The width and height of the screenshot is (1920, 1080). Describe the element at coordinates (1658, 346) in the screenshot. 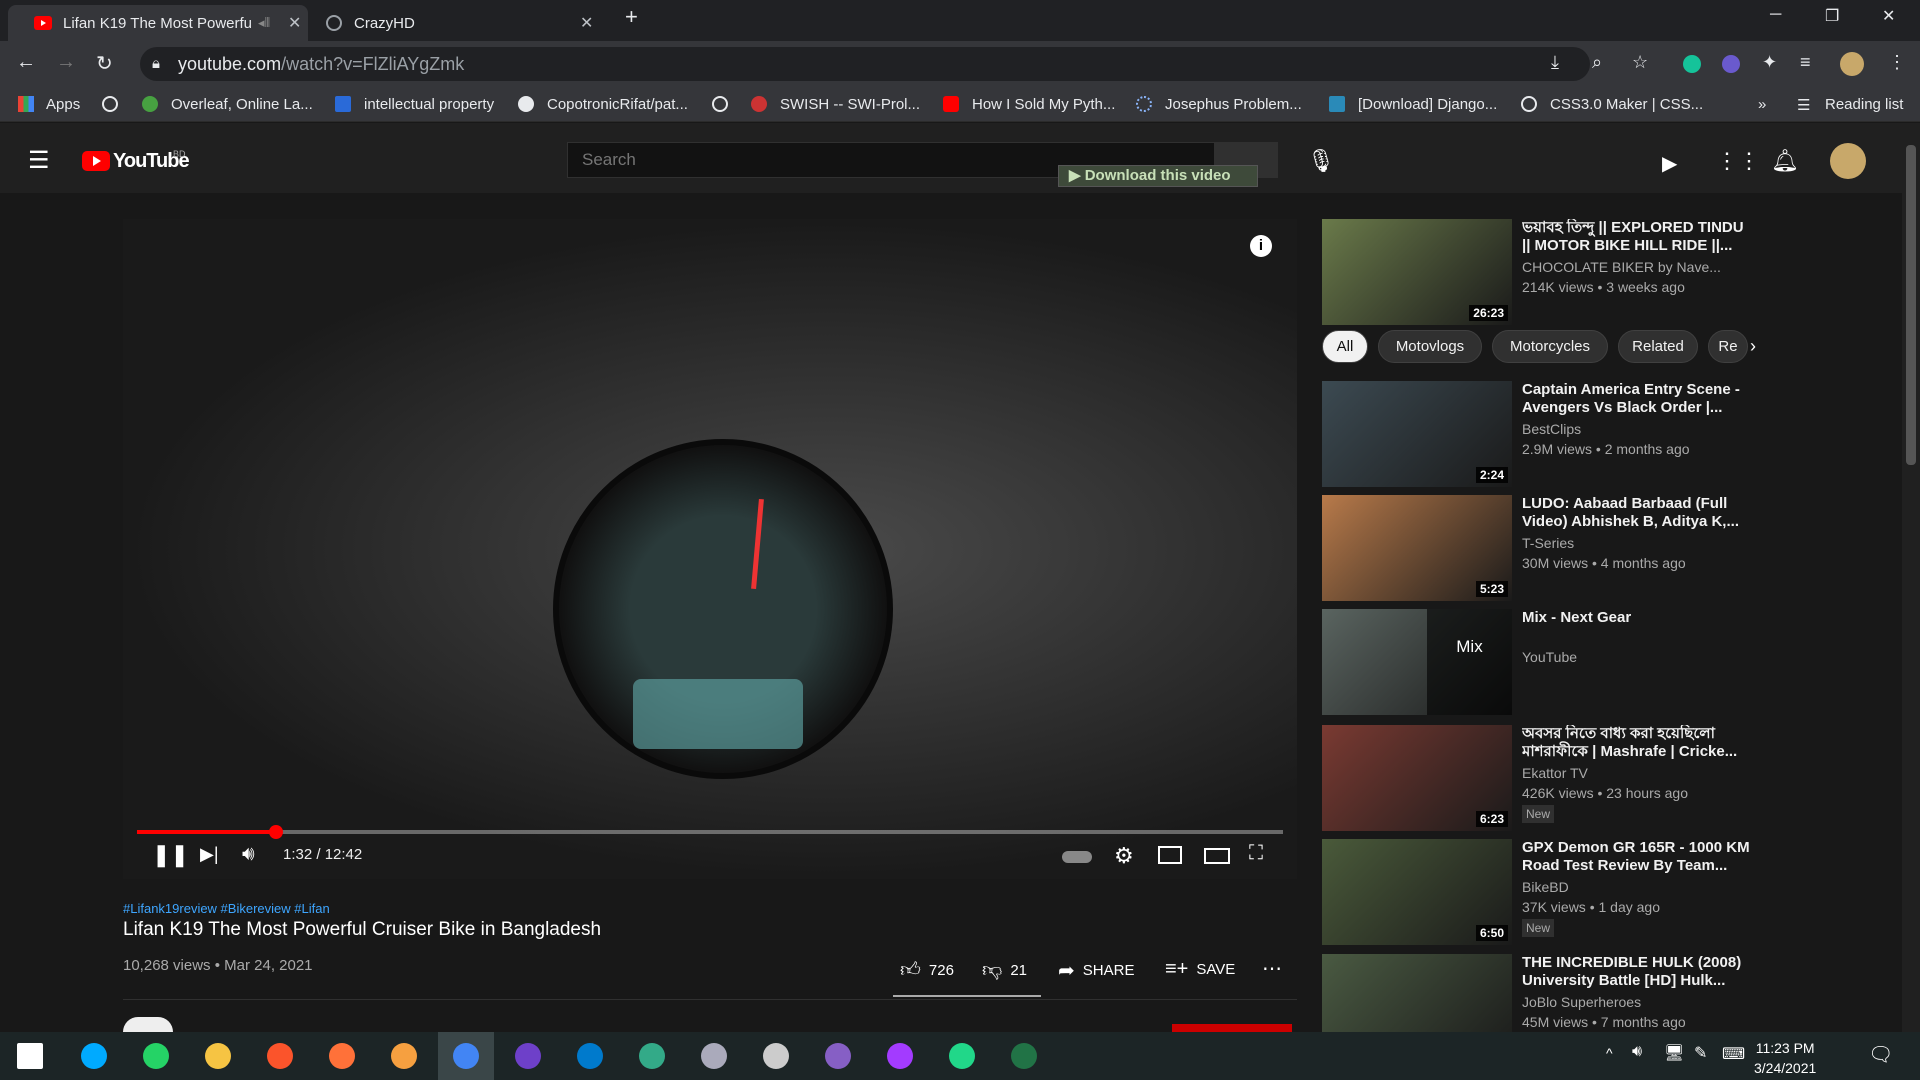

I see `chip-related: Related` at that location.